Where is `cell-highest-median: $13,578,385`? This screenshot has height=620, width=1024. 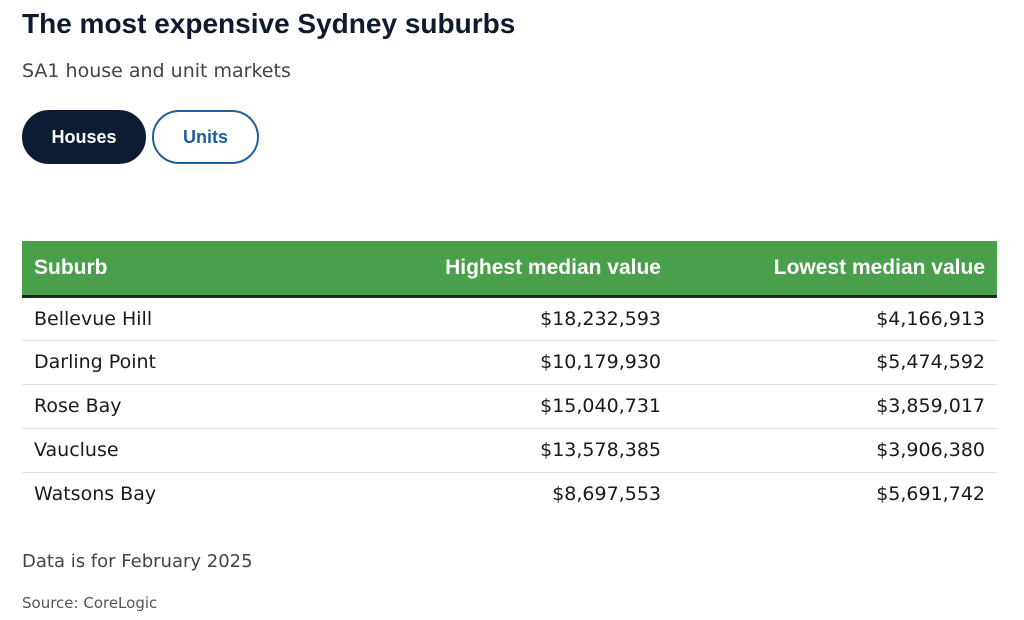
cell-highest-median: $13,578,385 is located at coordinates (507, 450).